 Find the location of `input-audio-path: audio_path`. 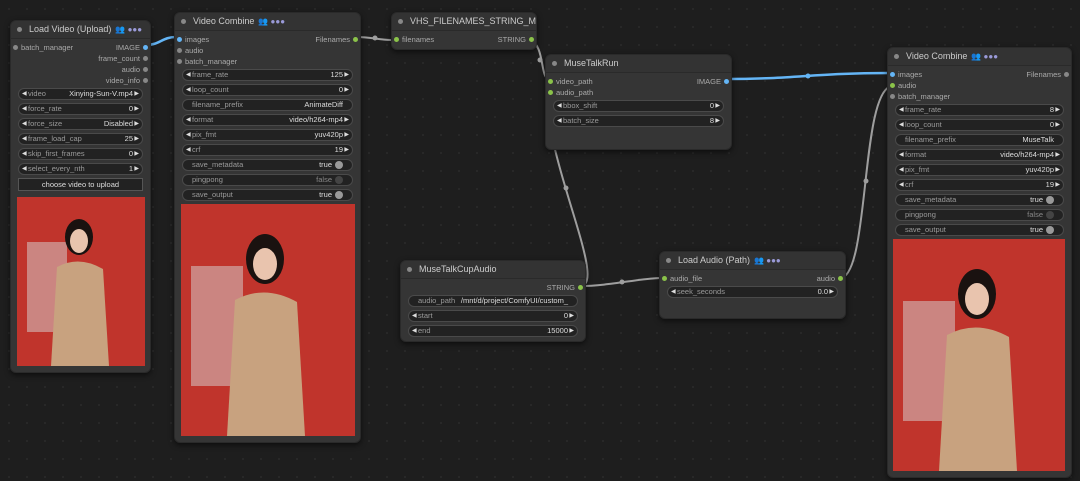

input-audio-path: audio_path is located at coordinates (638, 92).